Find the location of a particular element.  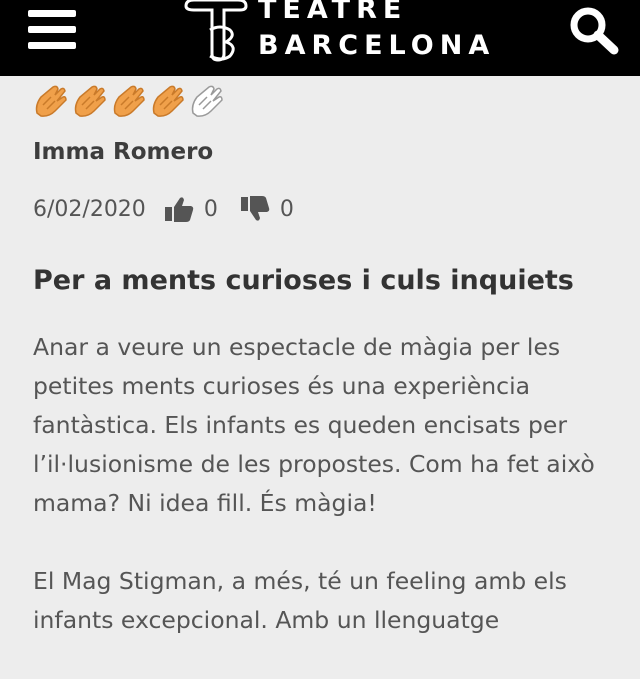

review-meta: 6/02/2020 0 0 is located at coordinates (174, 209).